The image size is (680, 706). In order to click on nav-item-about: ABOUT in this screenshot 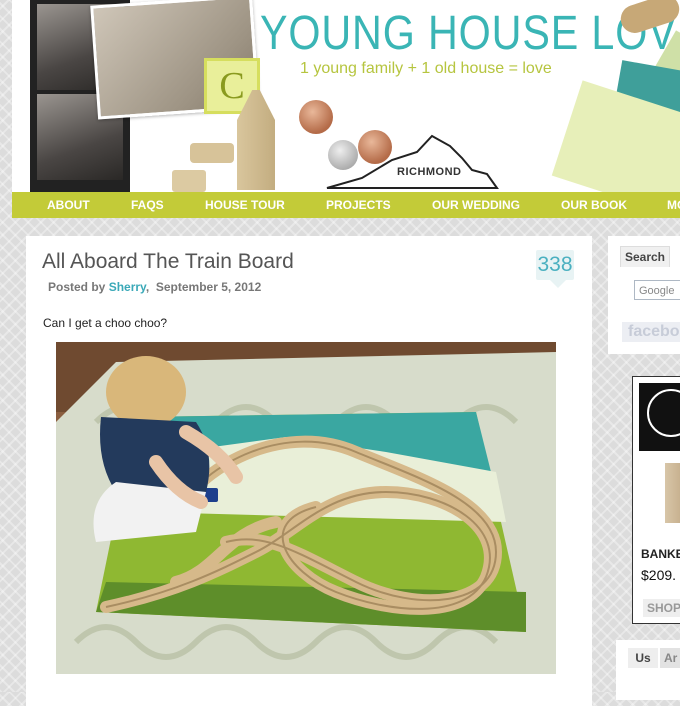, I will do `click(68, 205)`.